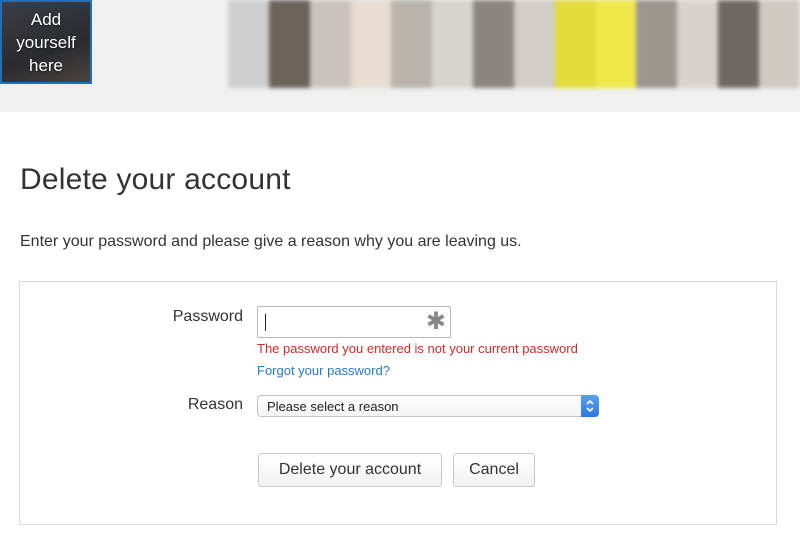  I want to click on member-photo-strip, so click(514, 44).